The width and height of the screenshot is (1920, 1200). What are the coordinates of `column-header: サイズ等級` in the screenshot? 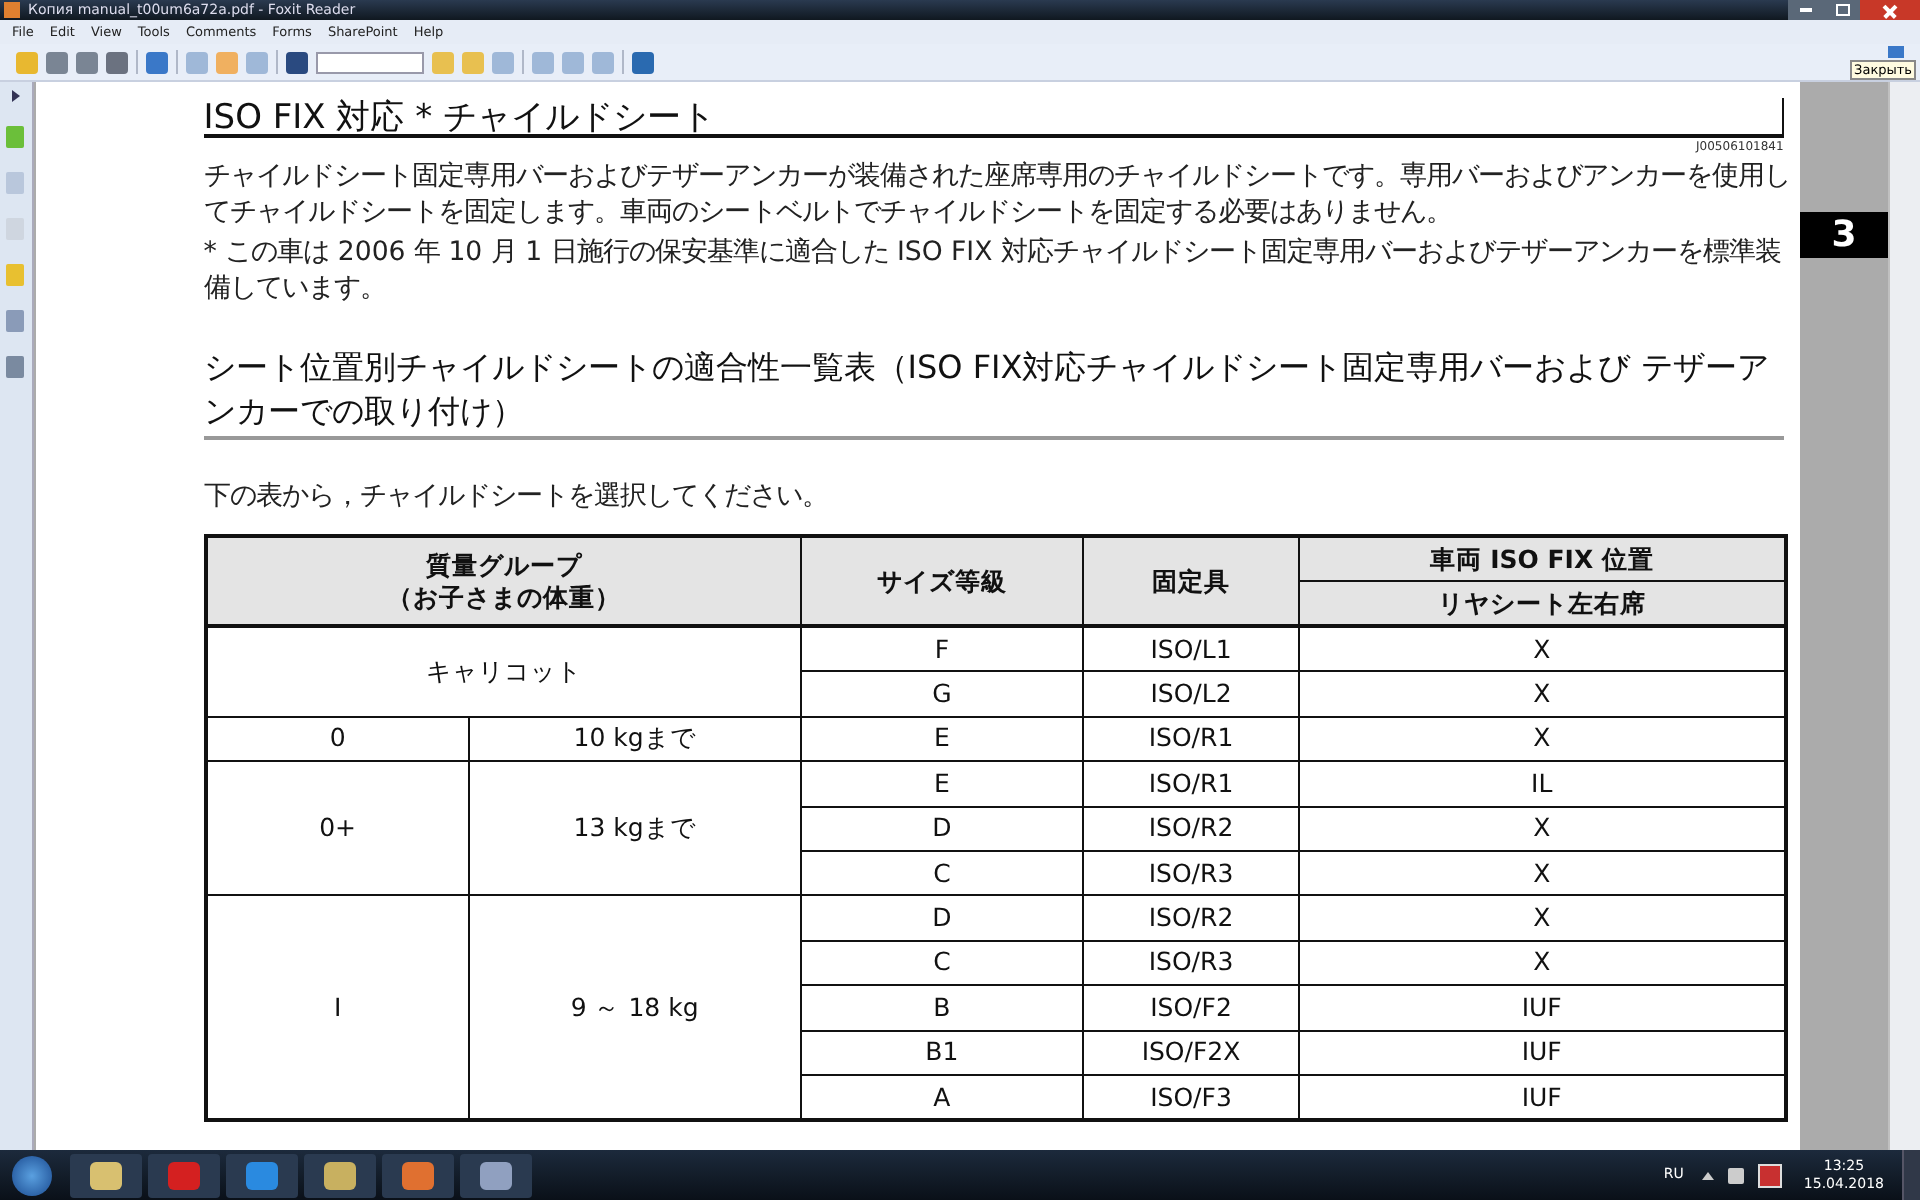 It's located at (942, 581).